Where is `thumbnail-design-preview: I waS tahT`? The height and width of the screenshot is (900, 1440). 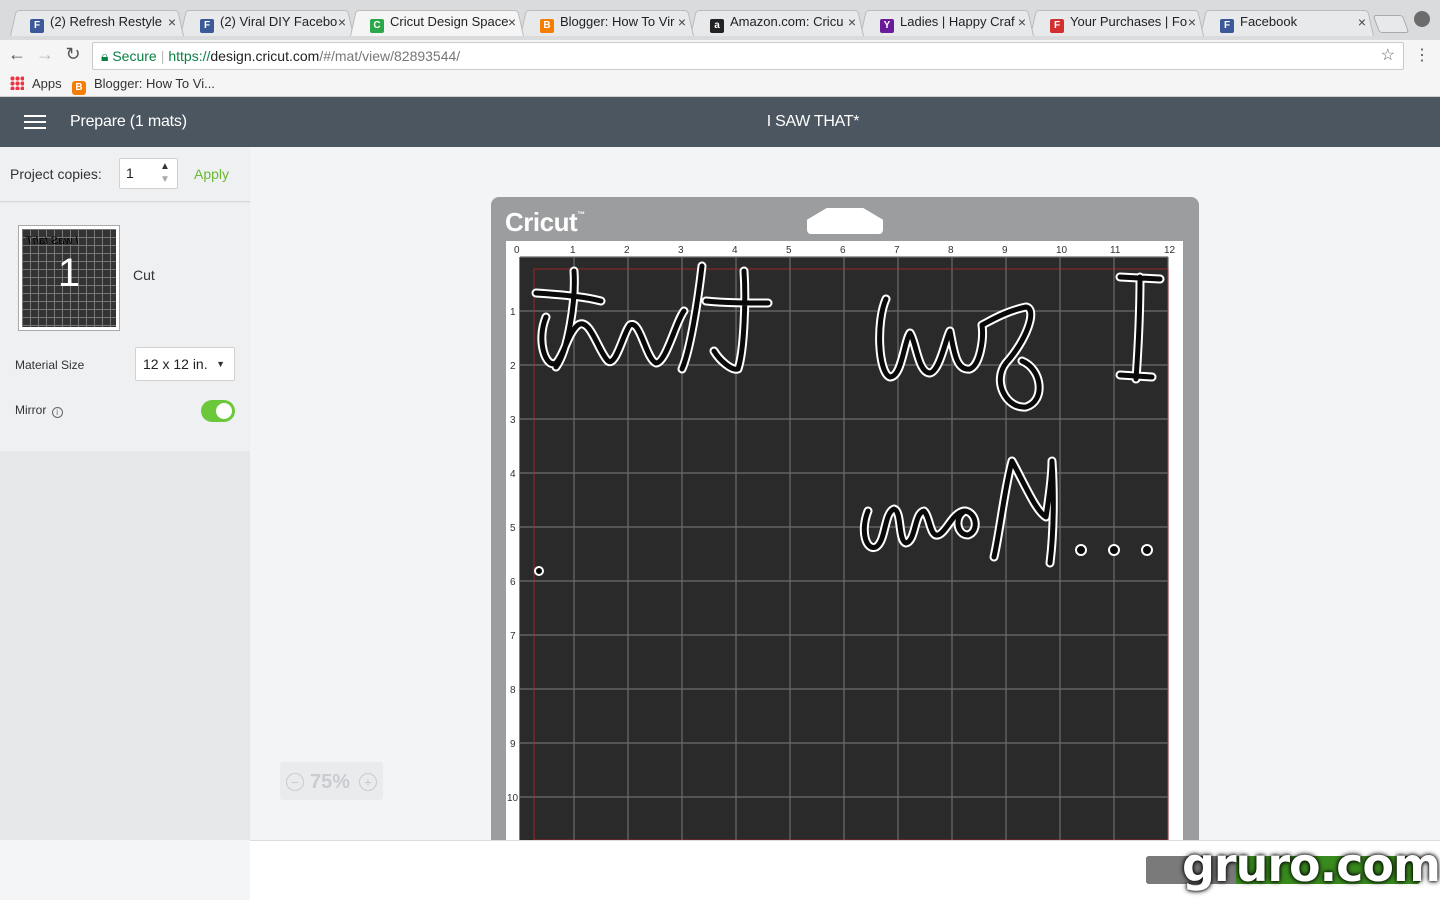 thumbnail-design-preview: I waS tahT is located at coordinates (52, 241).